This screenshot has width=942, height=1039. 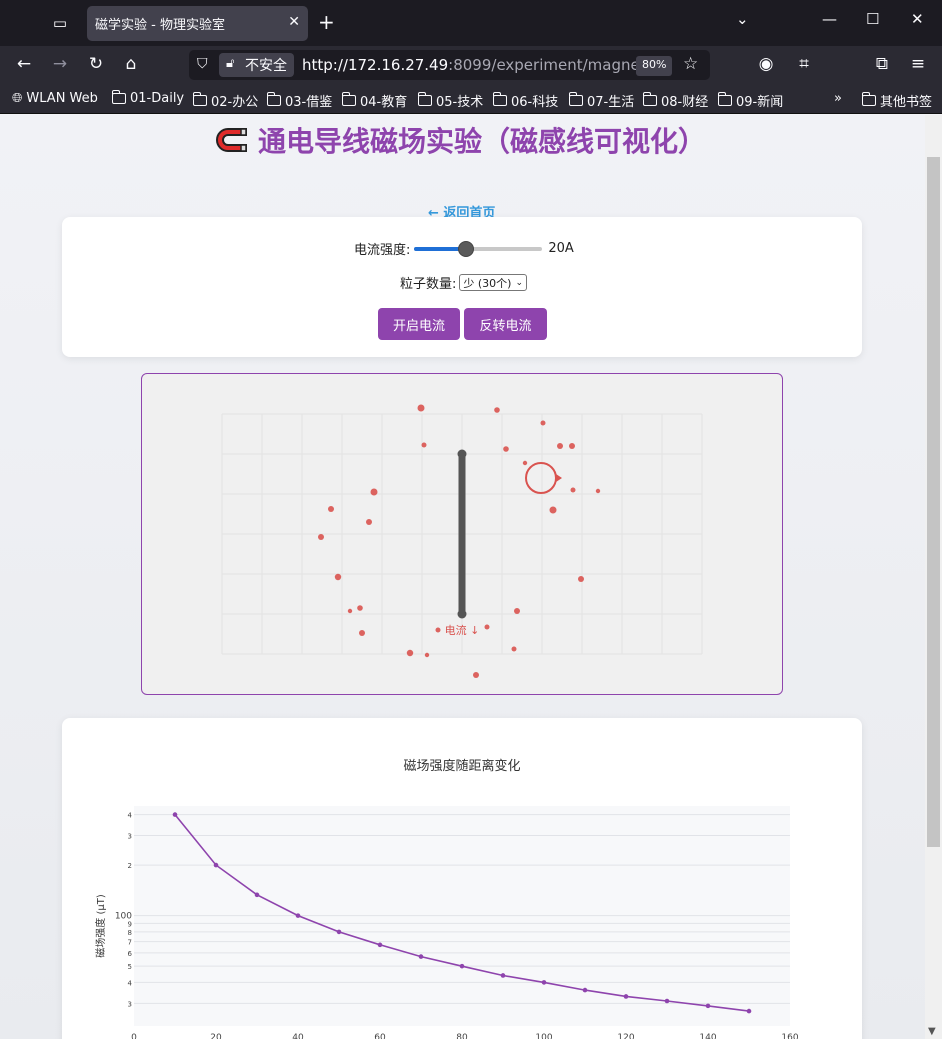 What do you see at coordinates (298, 1036) in the screenshot?
I see `x-tick-label: 40` at bounding box center [298, 1036].